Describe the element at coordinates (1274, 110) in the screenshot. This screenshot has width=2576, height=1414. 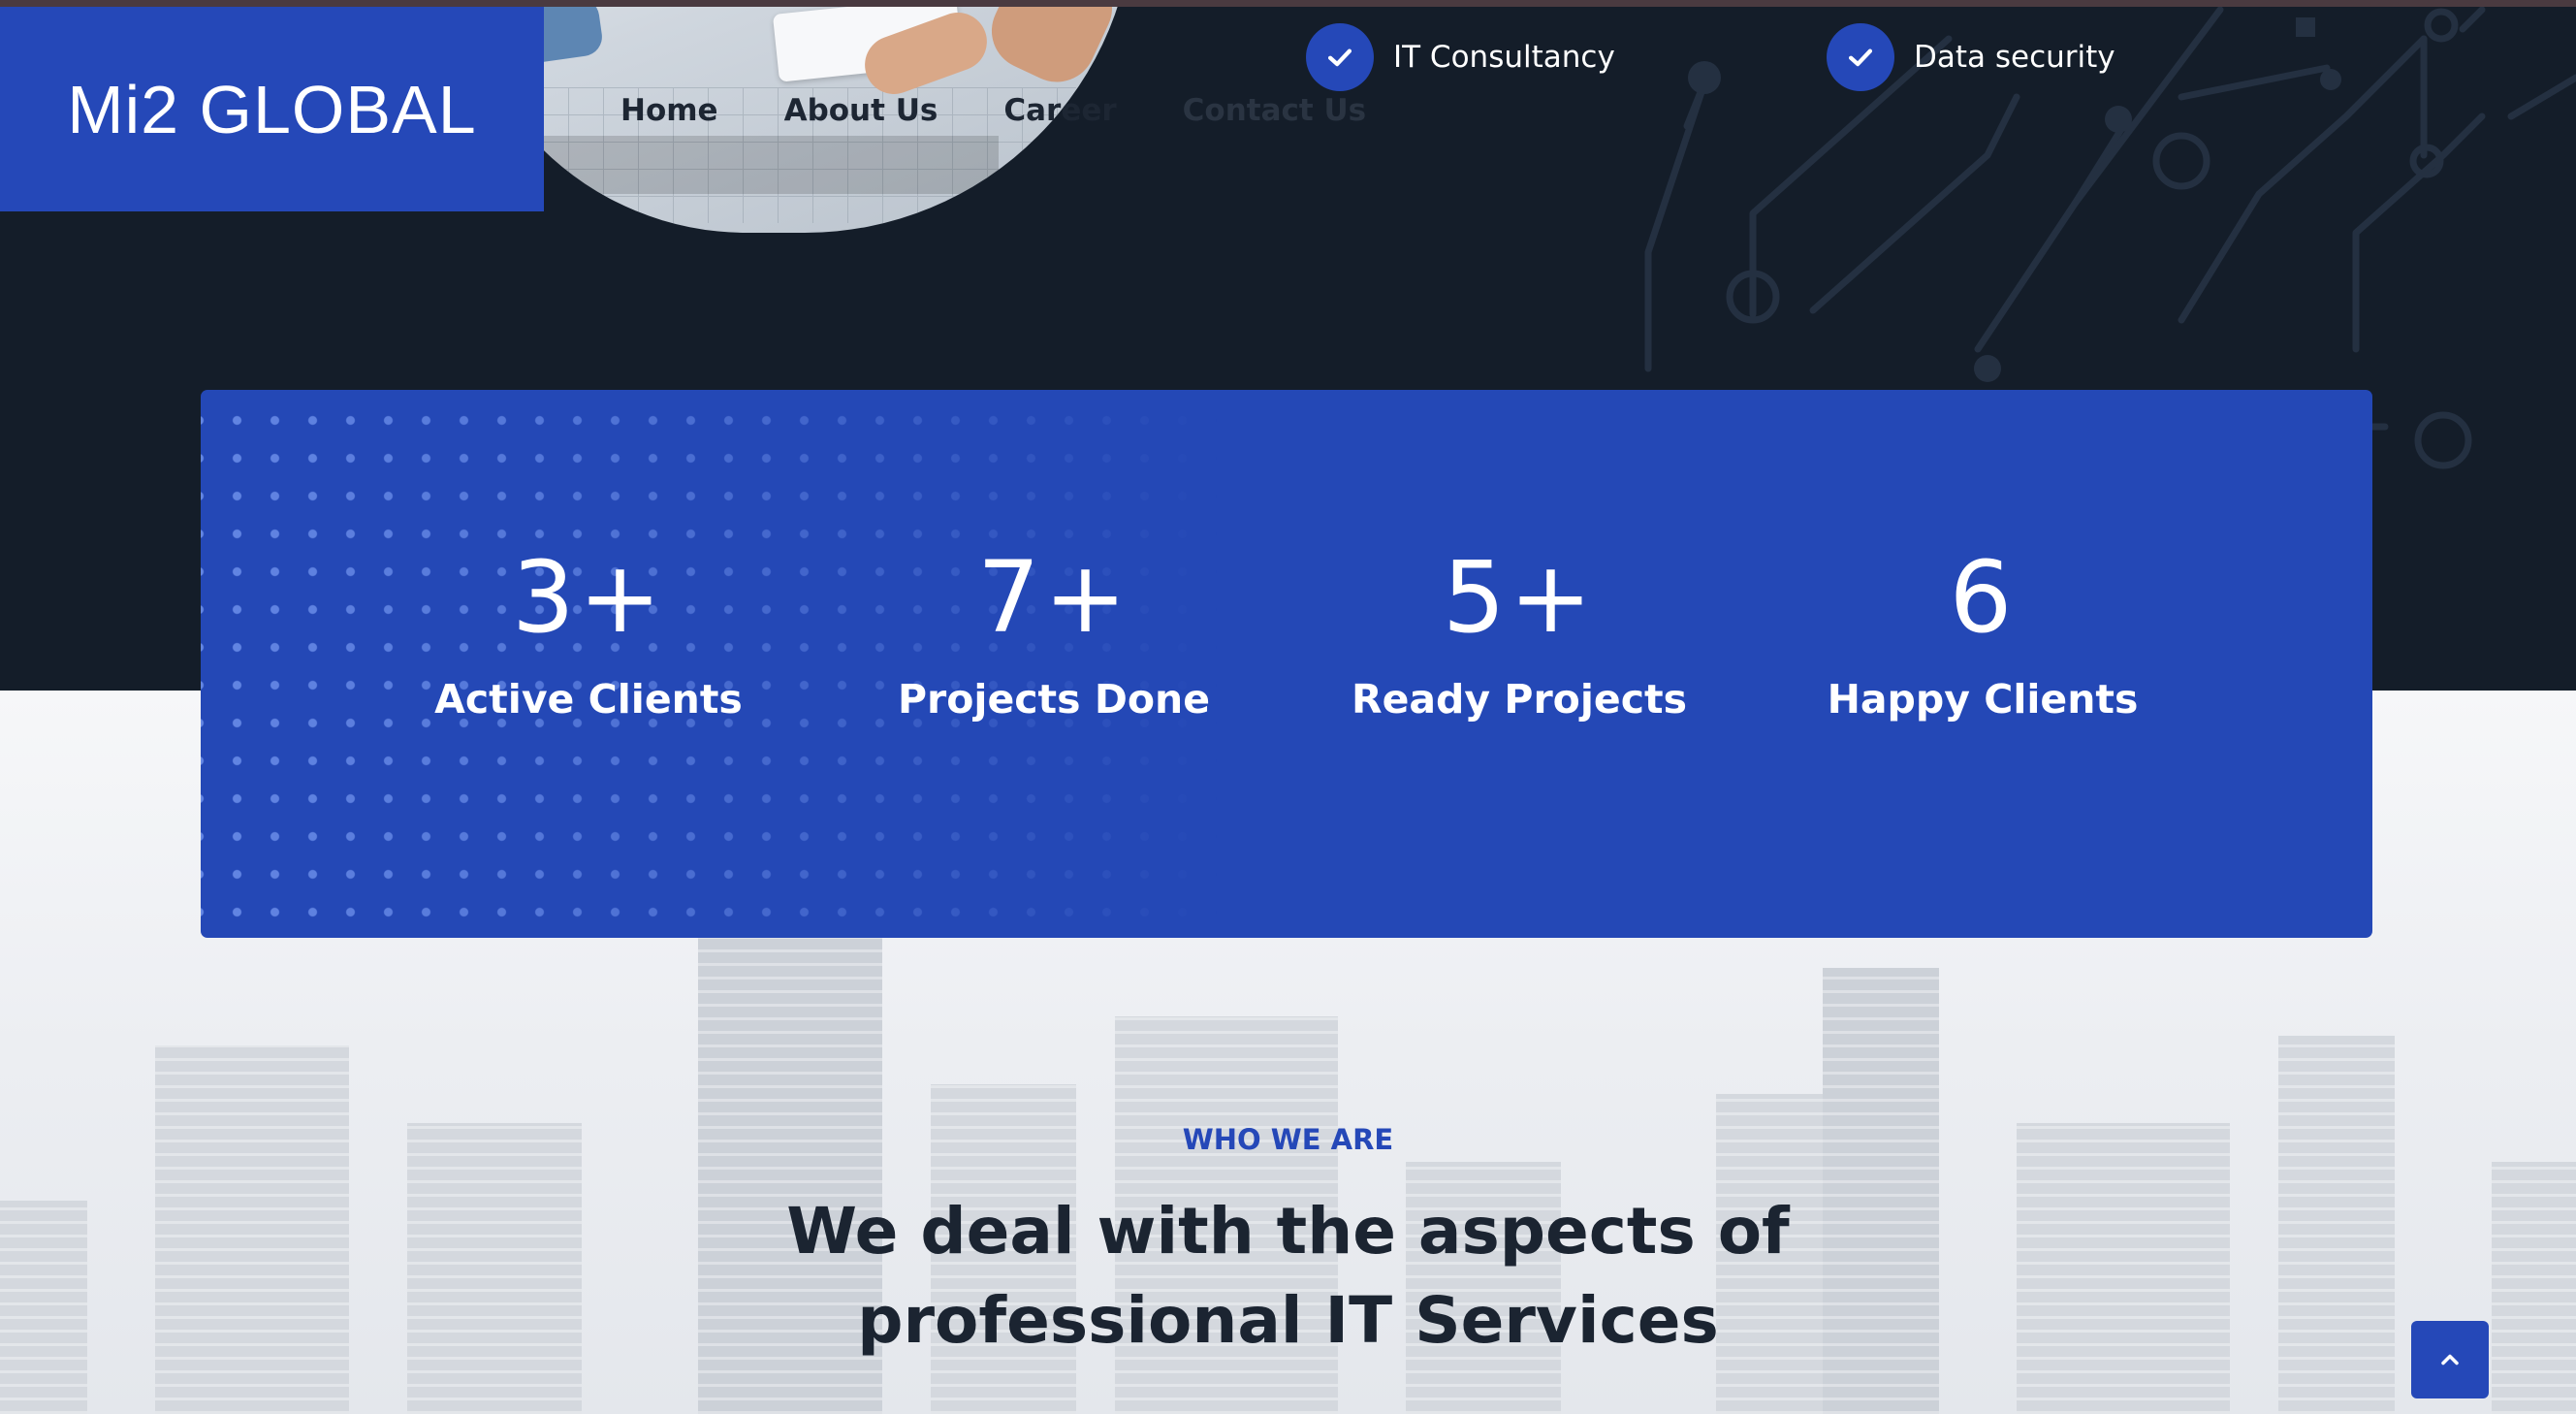
I see `nav-contact-us: Contact Us` at that location.